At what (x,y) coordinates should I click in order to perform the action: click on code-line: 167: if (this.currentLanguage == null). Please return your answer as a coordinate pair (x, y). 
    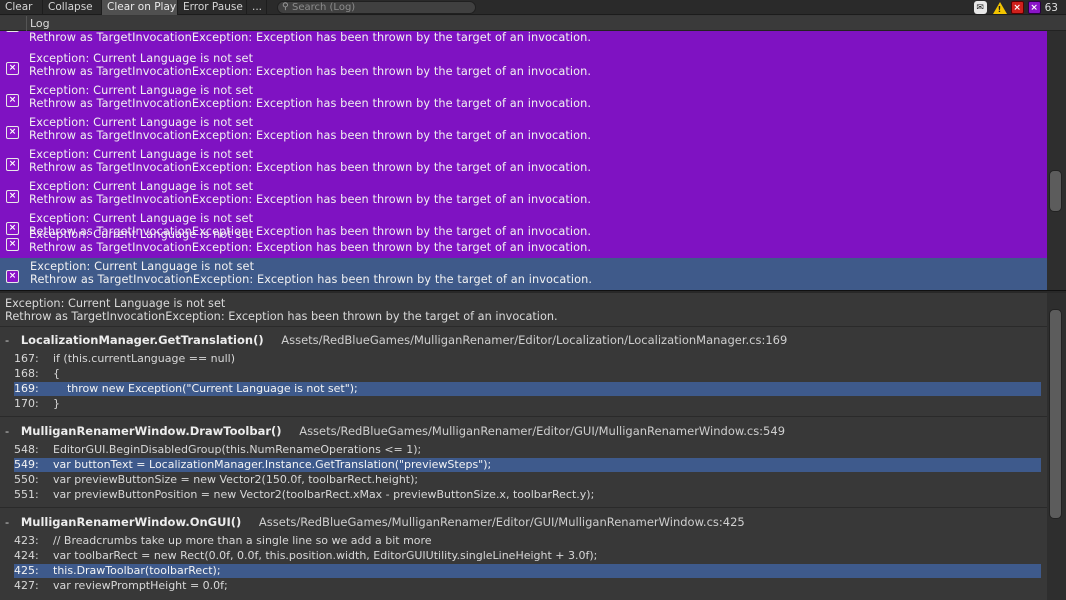
    Looking at the image, I should click on (527, 359).